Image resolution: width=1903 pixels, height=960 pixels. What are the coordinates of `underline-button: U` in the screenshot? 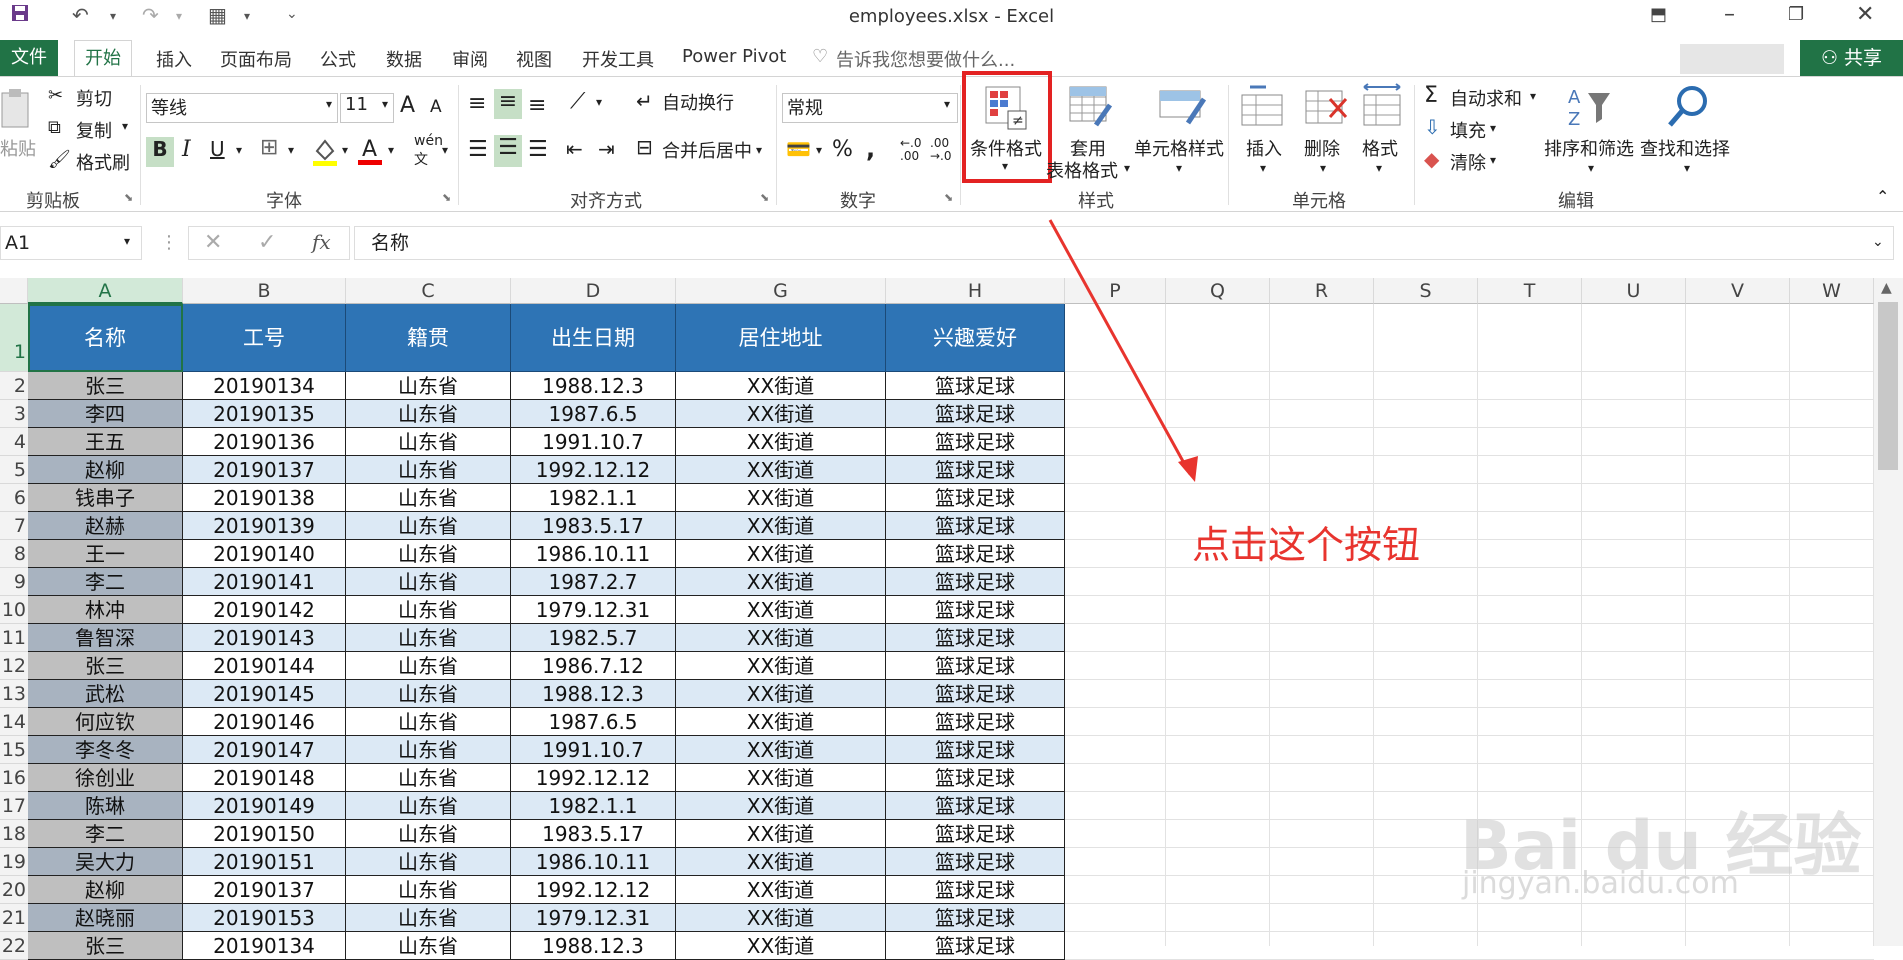 It's located at (217, 149).